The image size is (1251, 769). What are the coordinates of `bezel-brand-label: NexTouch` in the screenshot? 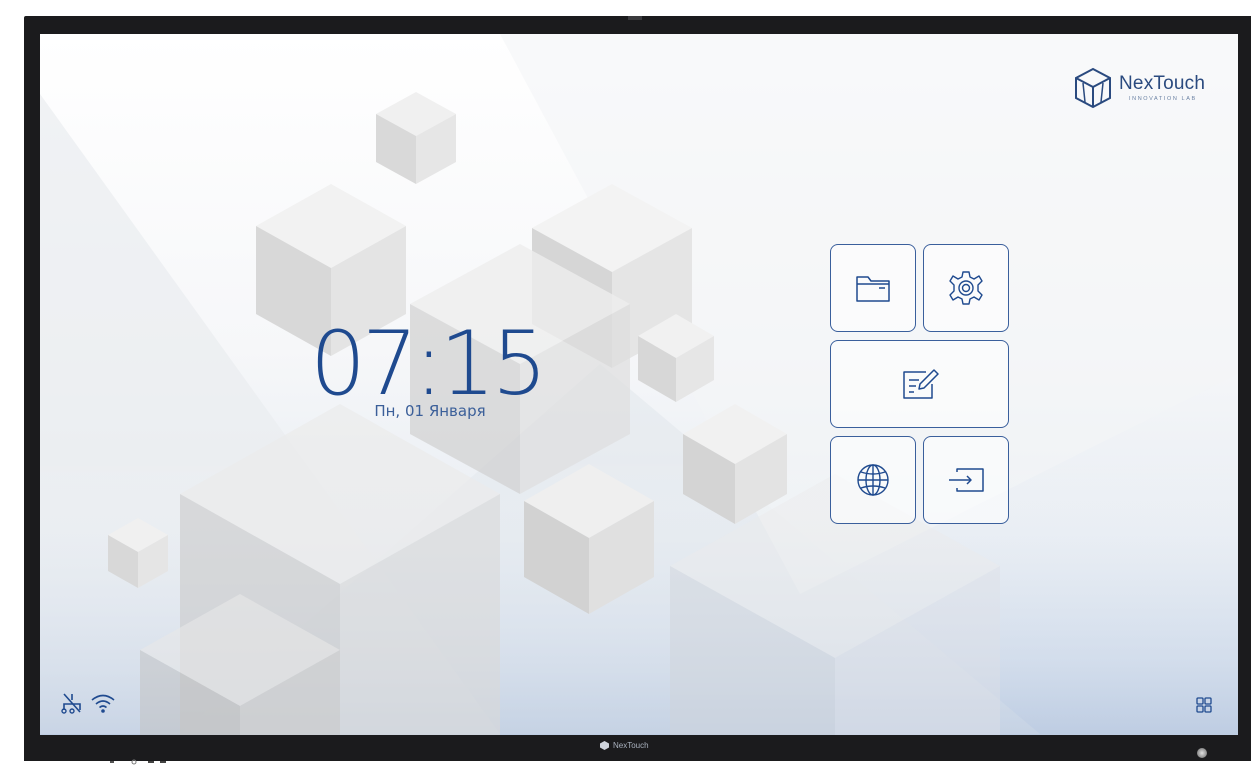 It's located at (631, 745).